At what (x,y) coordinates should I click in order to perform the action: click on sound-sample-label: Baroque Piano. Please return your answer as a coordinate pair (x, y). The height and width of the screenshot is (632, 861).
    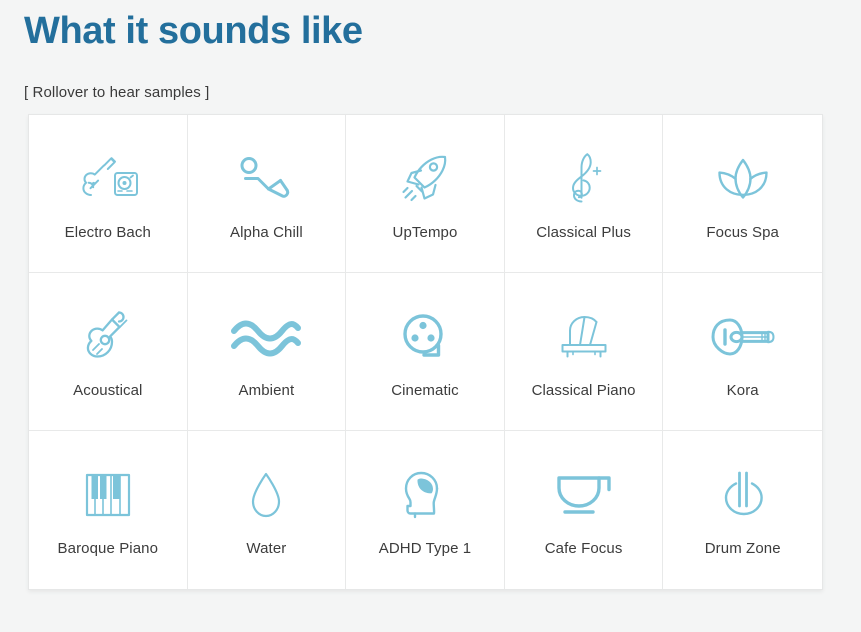
    Looking at the image, I should click on (108, 548).